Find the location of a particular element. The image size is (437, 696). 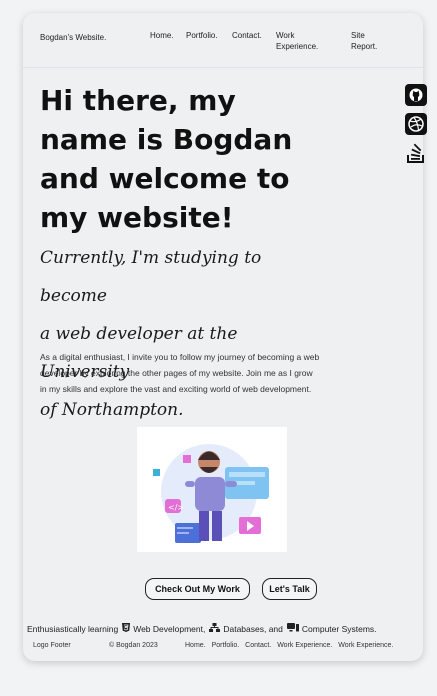

footer-link-work-experience-2: Work Experience. is located at coordinates (365, 645).